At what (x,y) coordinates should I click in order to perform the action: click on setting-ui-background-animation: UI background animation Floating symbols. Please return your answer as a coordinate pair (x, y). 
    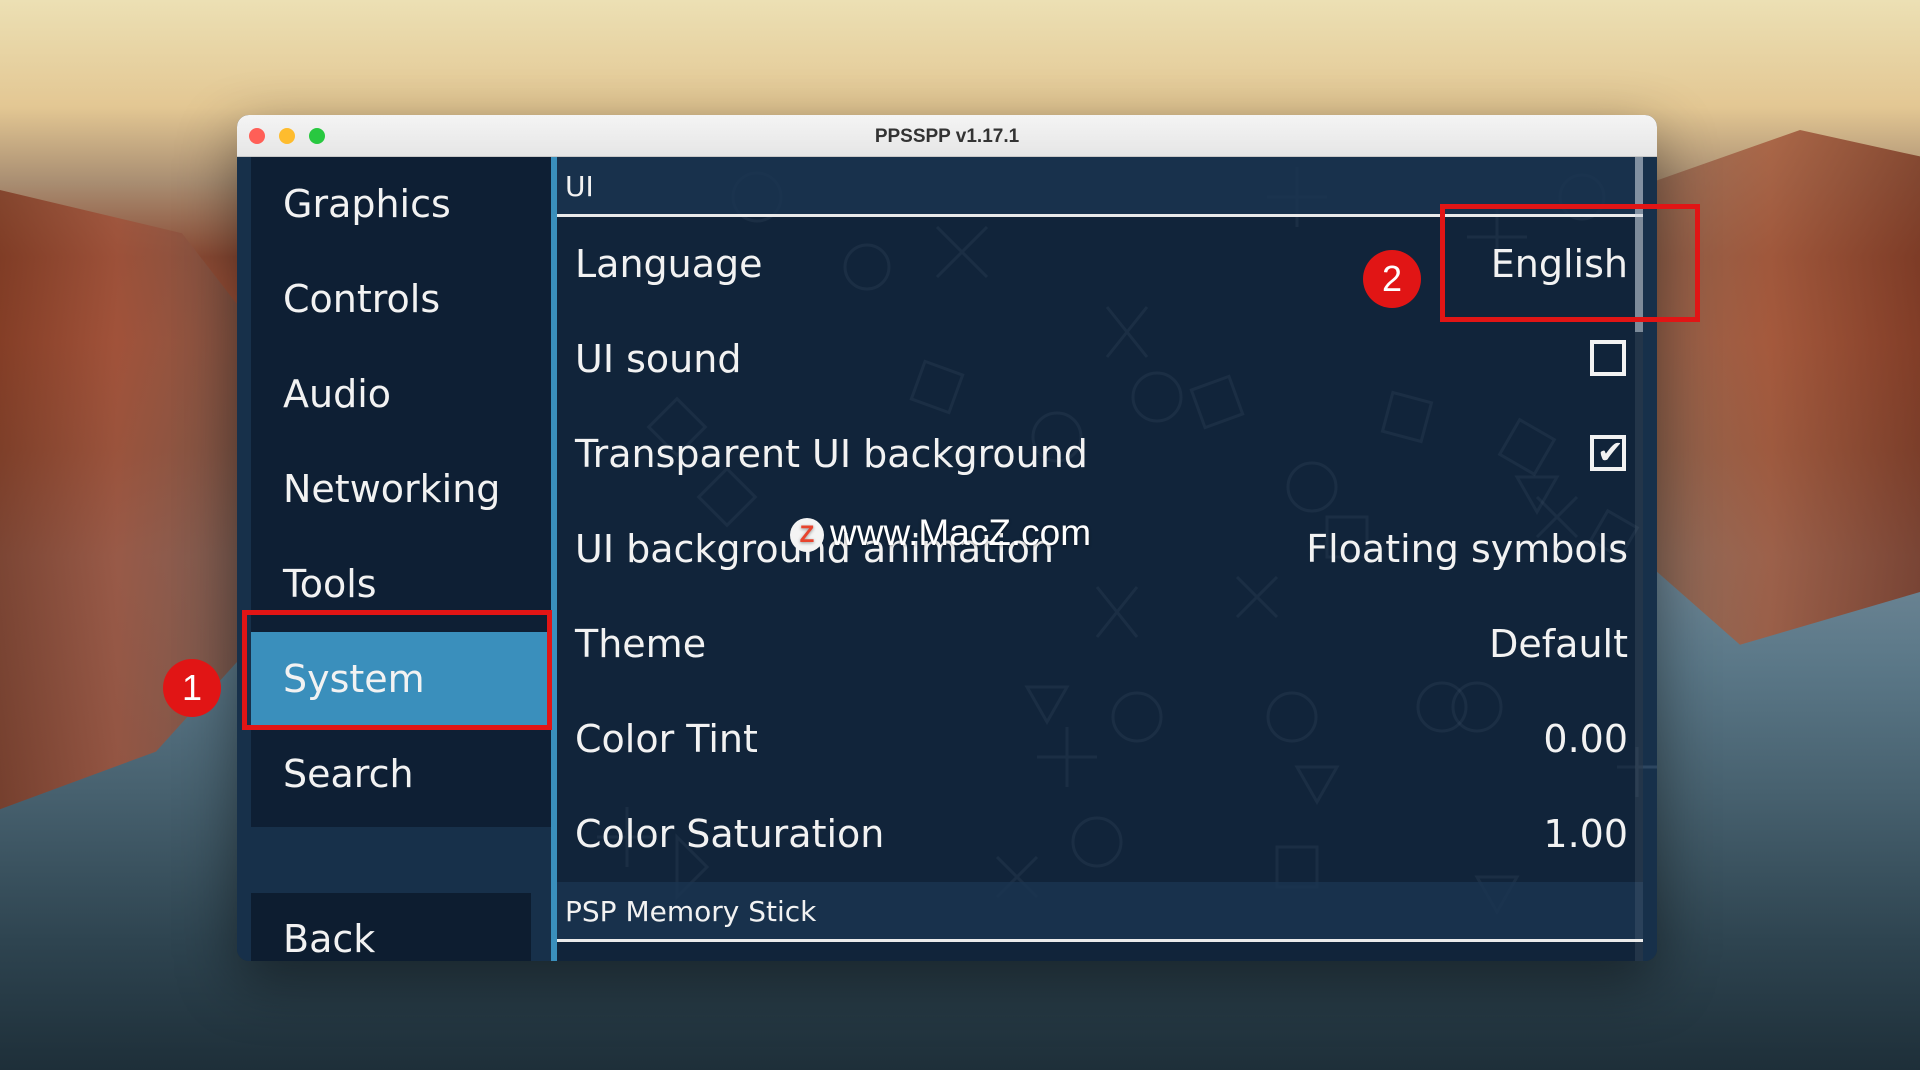
    Looking at the image, I should click on (1100, 549).